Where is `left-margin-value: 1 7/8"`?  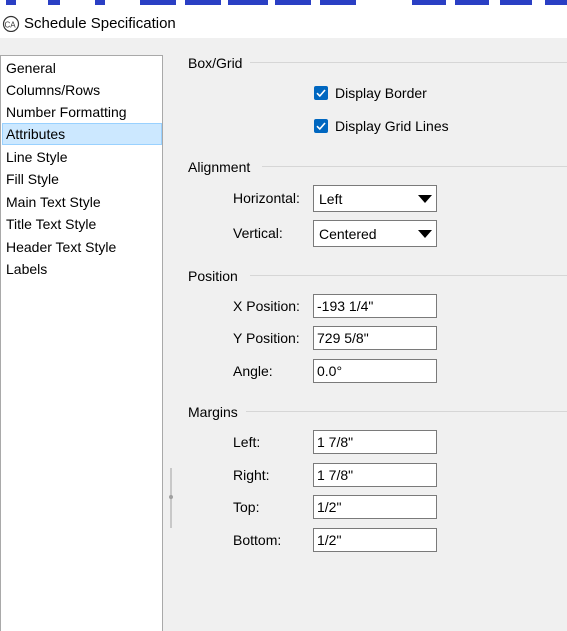 left-margin-value: 1 7/8" is located at coordinates (335, 442).